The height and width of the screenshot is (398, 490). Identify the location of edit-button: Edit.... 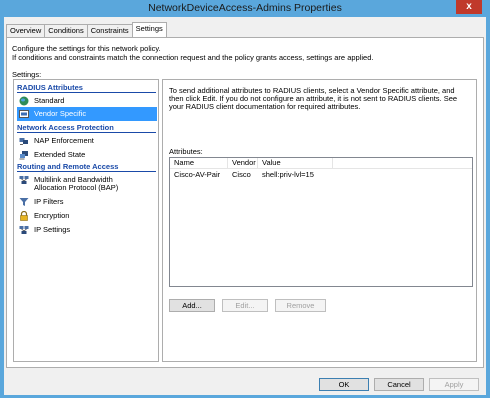
(245, 305).